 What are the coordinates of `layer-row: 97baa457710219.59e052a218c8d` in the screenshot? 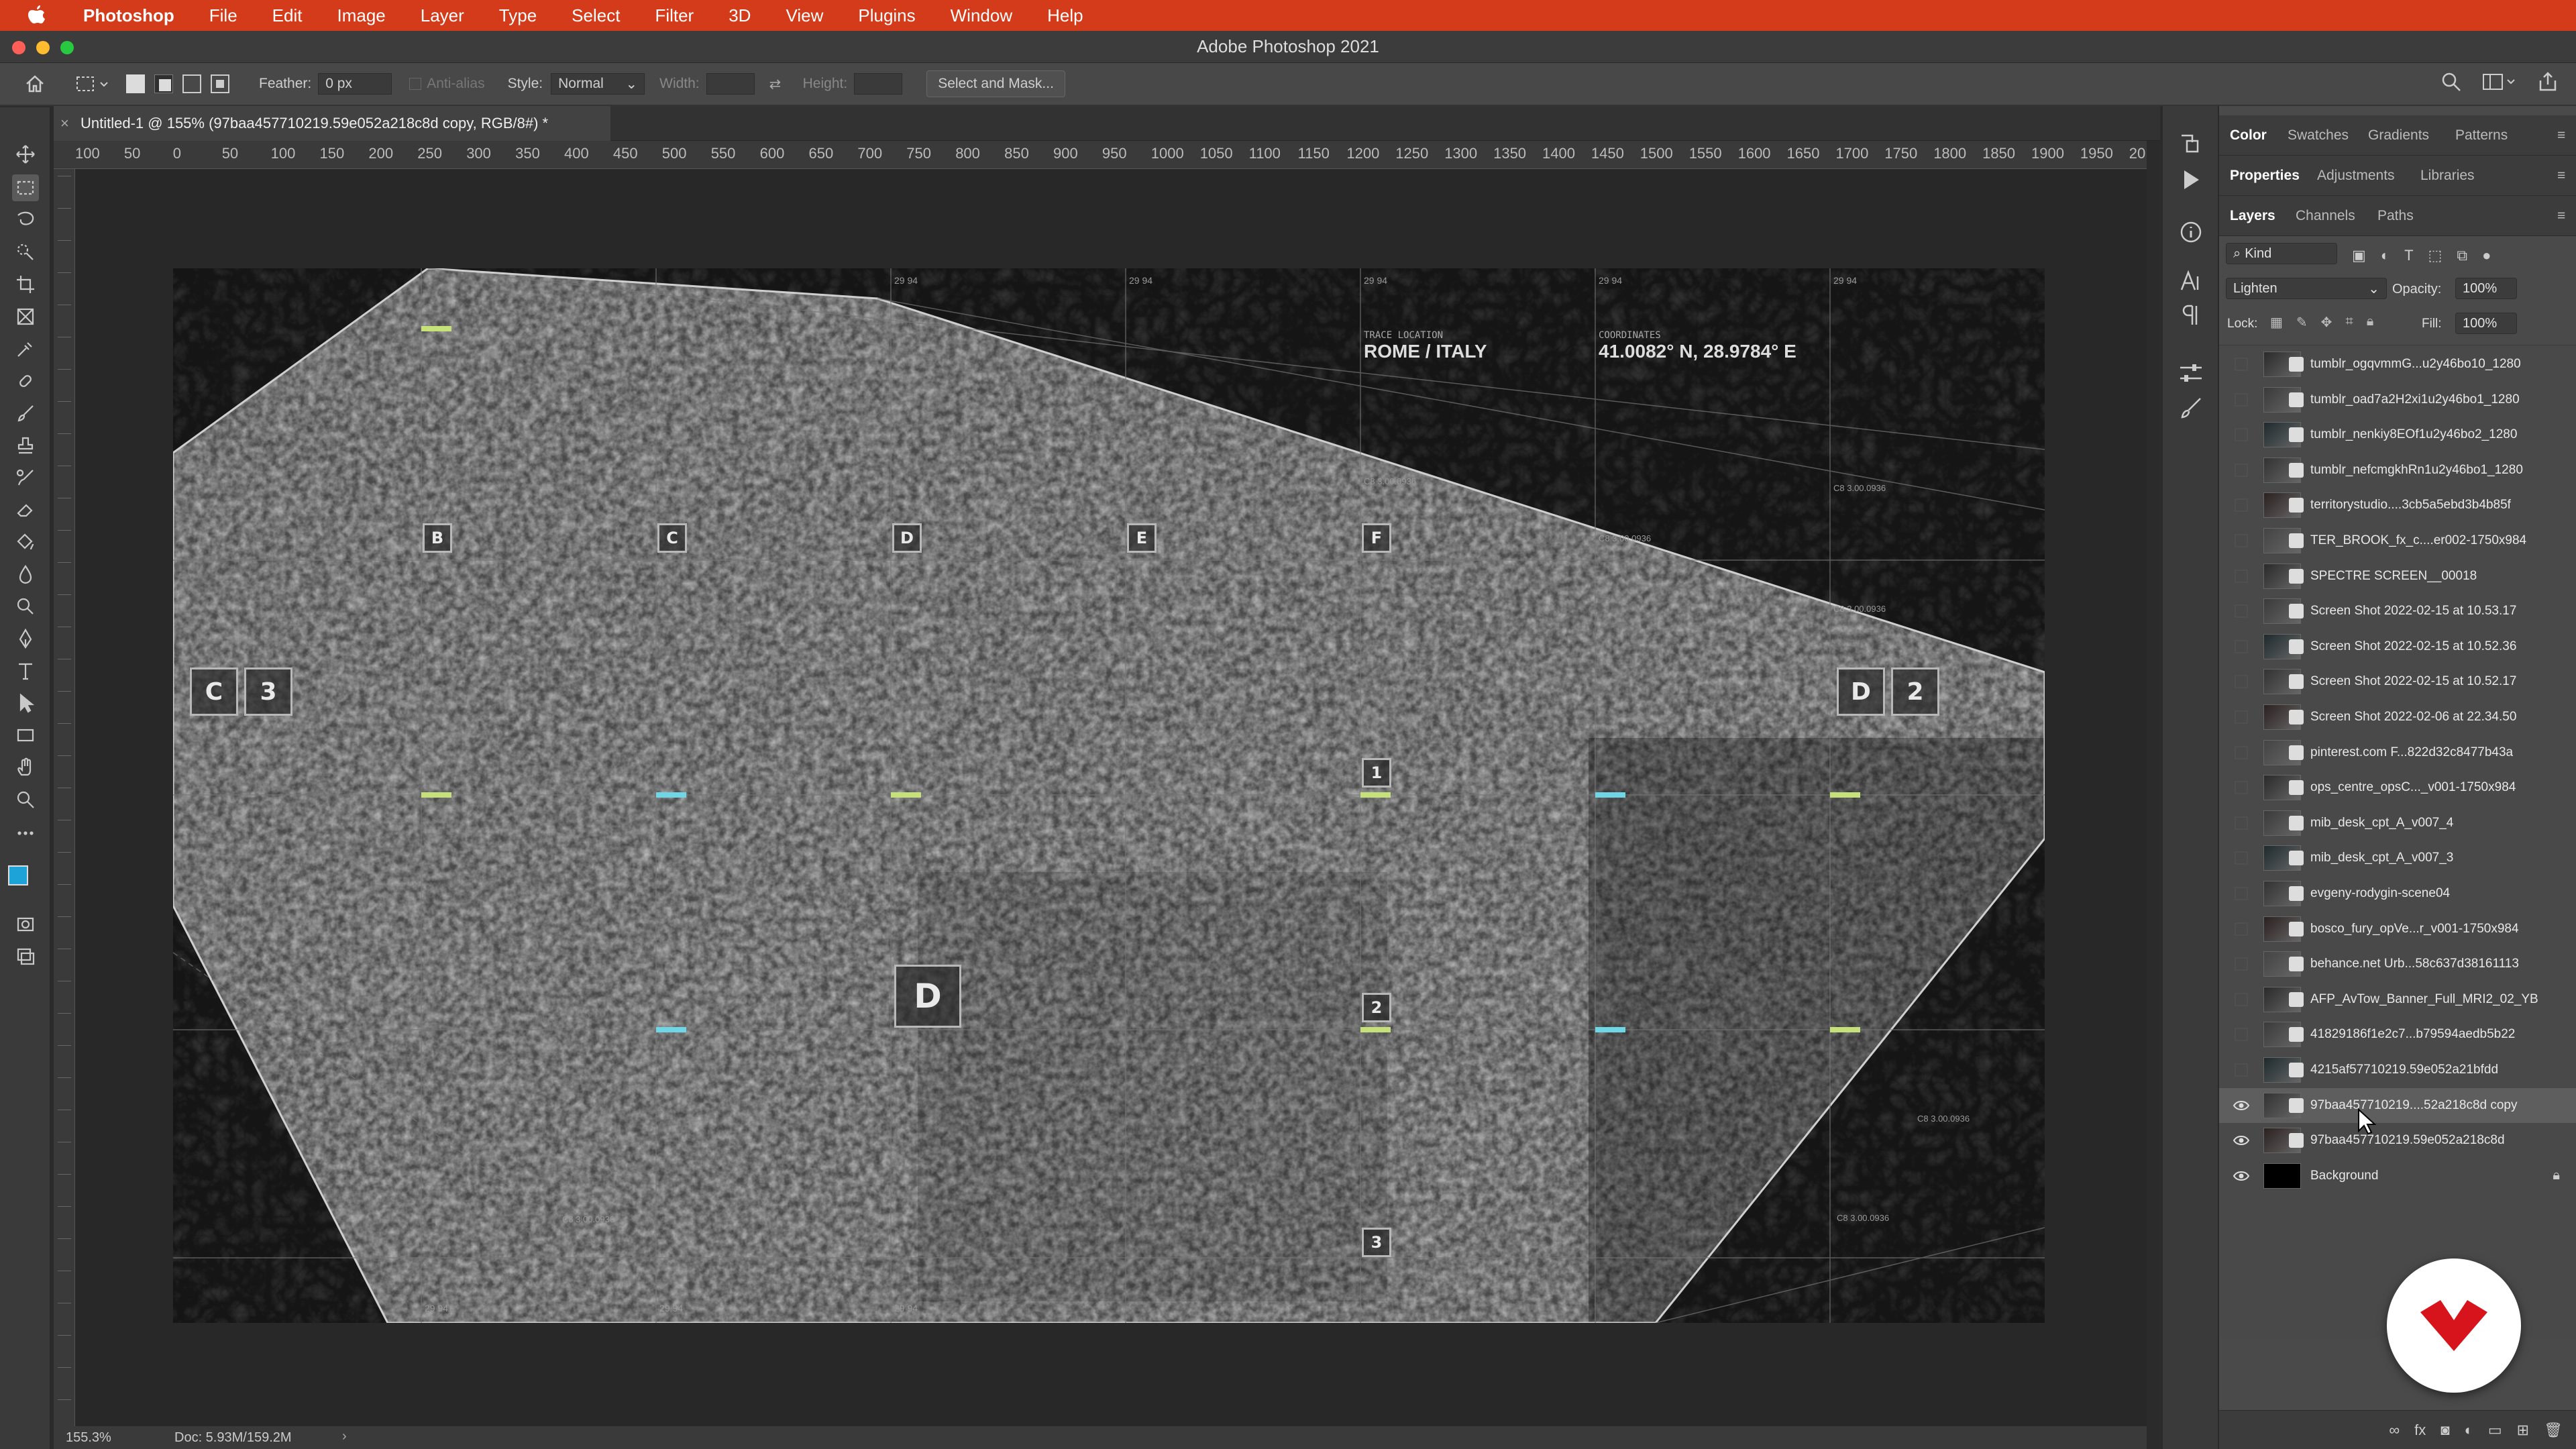 It's located at (2397, 1140).